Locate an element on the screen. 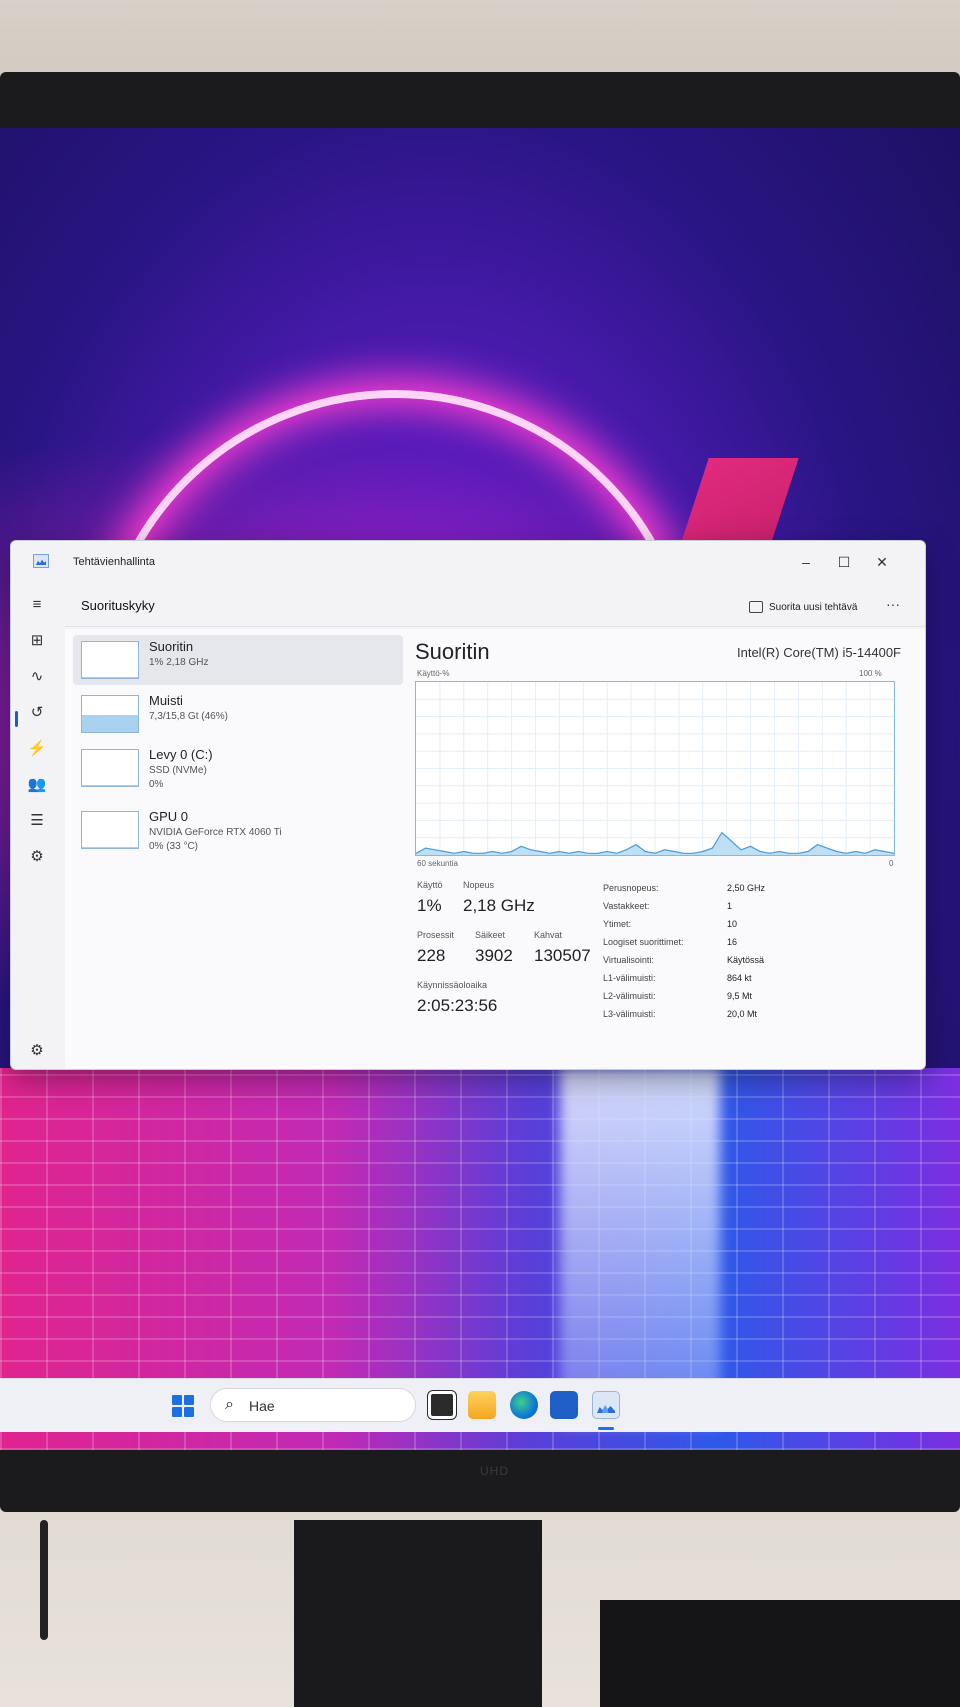 This screenshot has height=1707, width=960. close-button: ✕ is located at coordinates (882, 562).